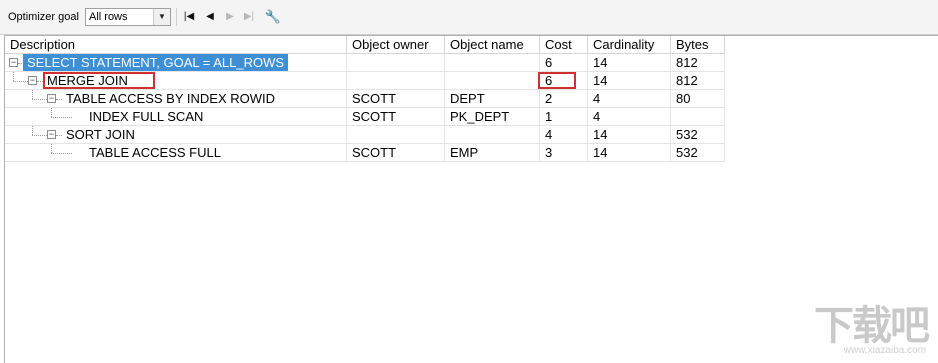  What do you see at coordinates (396, 45) in the screenshot?
I see `column-owner-header: Object owner` at bounding box center [396, 45].